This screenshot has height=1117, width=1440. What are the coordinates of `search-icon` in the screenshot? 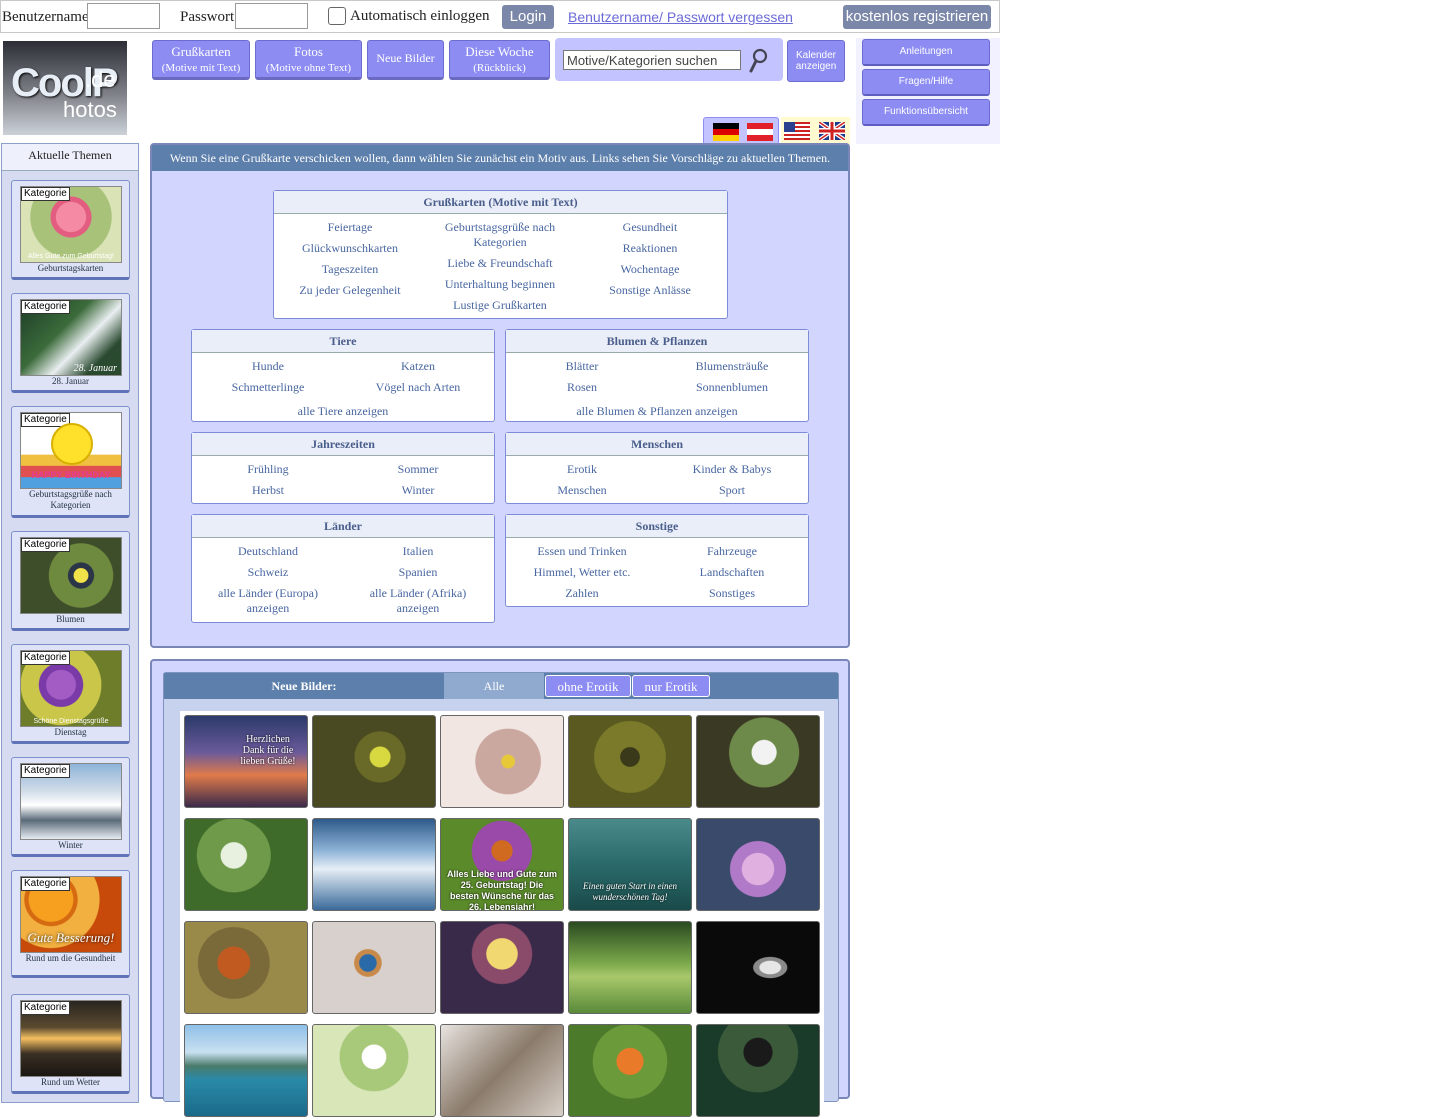 It's located at (759, 63).